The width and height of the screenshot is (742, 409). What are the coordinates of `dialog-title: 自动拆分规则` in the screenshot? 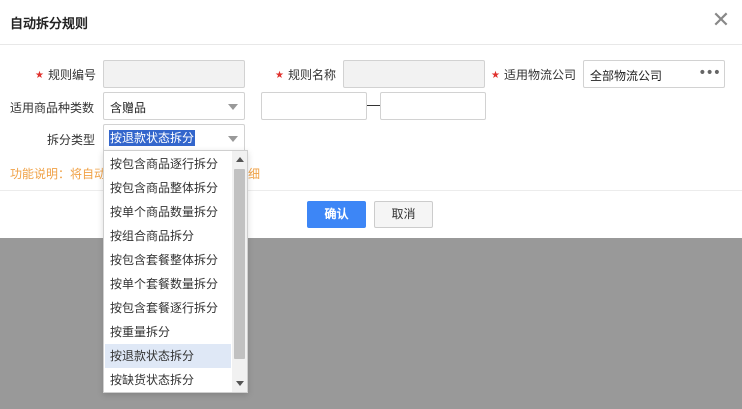 It's located at (49, 24).